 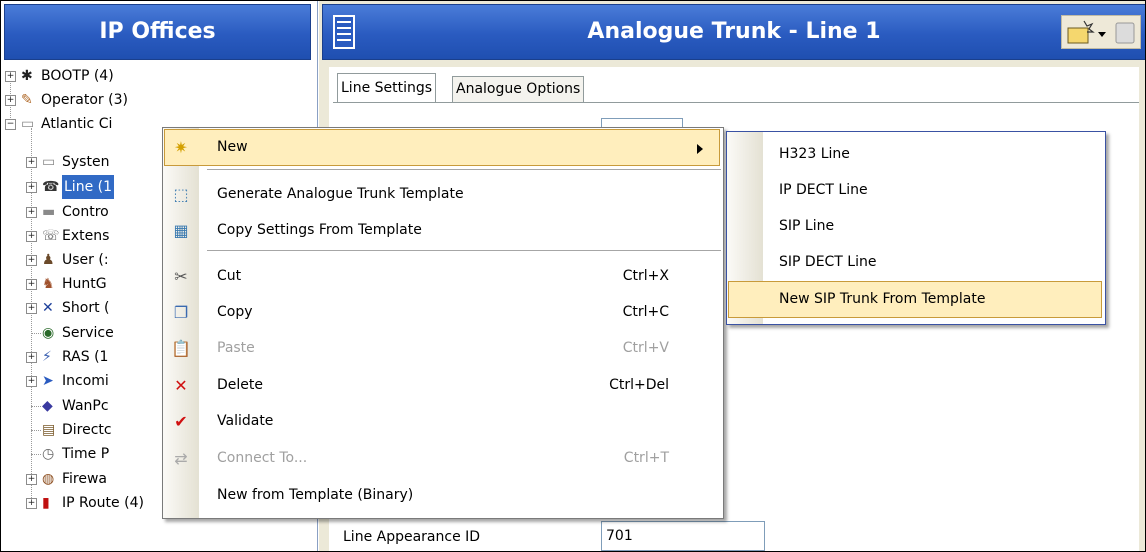 I want to click on header-toolbar, so click(x=1101, y=32).